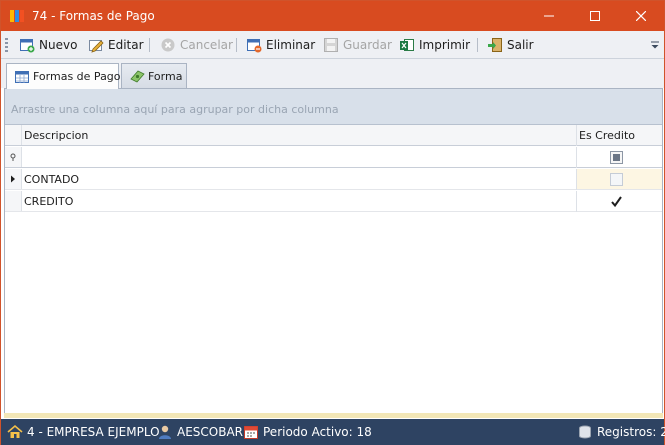 Image resolution: width=665 pixels, height=445 pixels. I want to click on cancelar-button: Cancelar, so click(196, 45).